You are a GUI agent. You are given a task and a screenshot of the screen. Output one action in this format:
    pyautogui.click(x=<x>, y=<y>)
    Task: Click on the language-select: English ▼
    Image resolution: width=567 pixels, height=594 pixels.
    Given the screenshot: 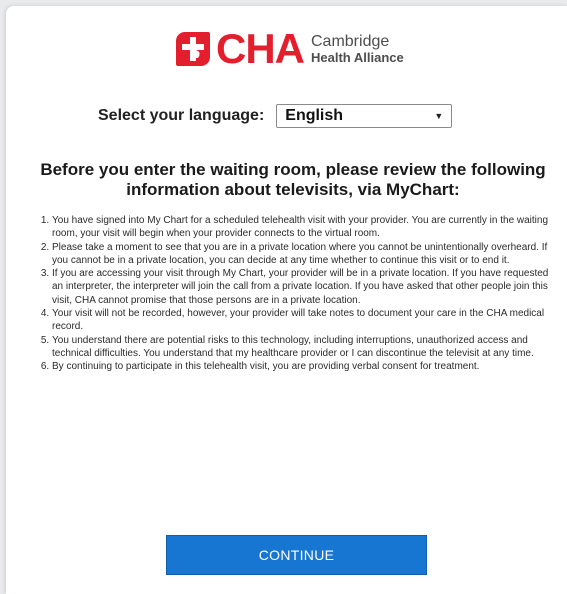 What is the action you would take?
    pyautogui.click(x=364, y=116)
    